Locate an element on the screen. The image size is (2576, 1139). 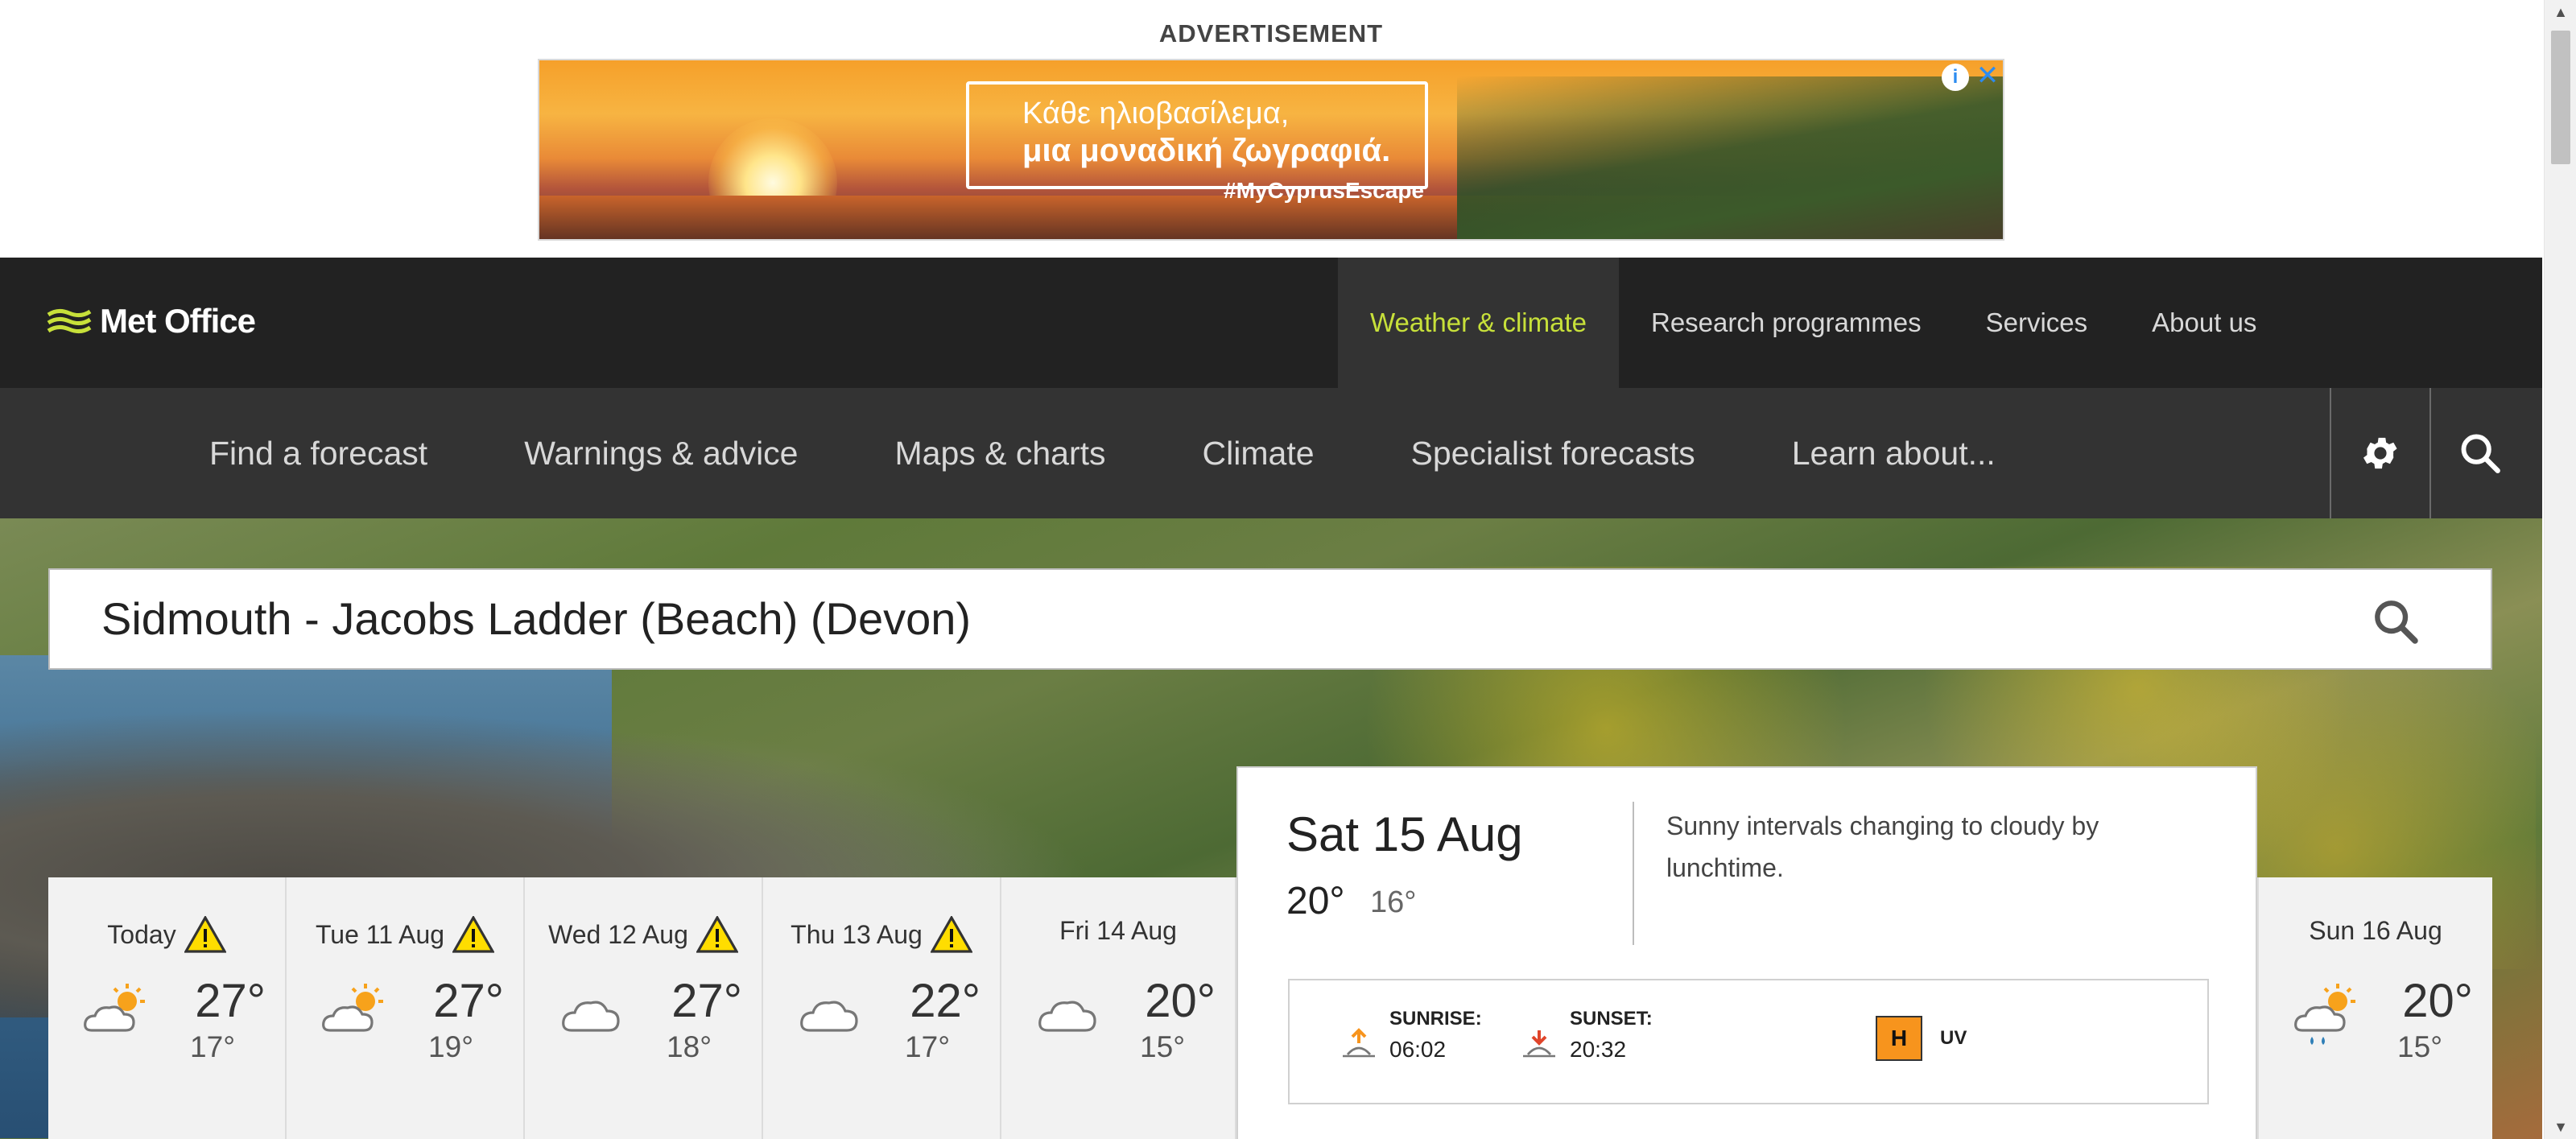
day-label: Thu 13 Aug is located at coordinates (857, 934).